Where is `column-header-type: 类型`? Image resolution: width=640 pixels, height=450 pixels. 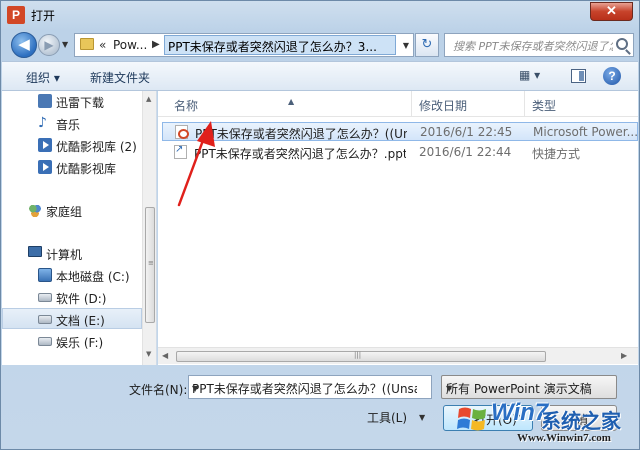
column-header-type: 类型 is located at coordinates (544, 105).